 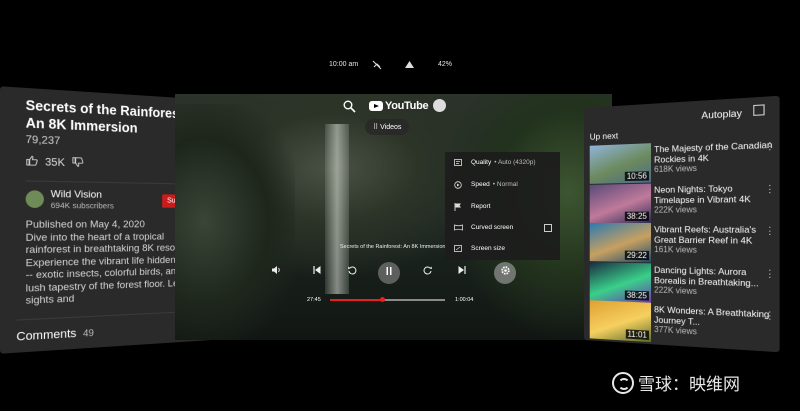 What do you see at coordinates (505, 184) in the screenshot?
I see `menu-value: • Normal` at bounding box center [505, 184].